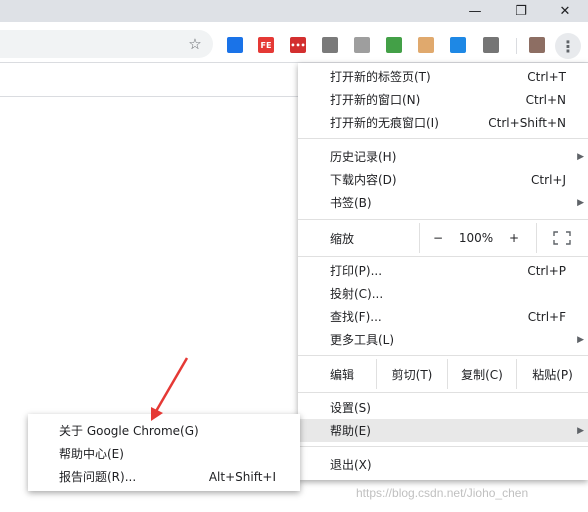  I want to click on menu-item-label: 更多工具(L), so click(362, 340).